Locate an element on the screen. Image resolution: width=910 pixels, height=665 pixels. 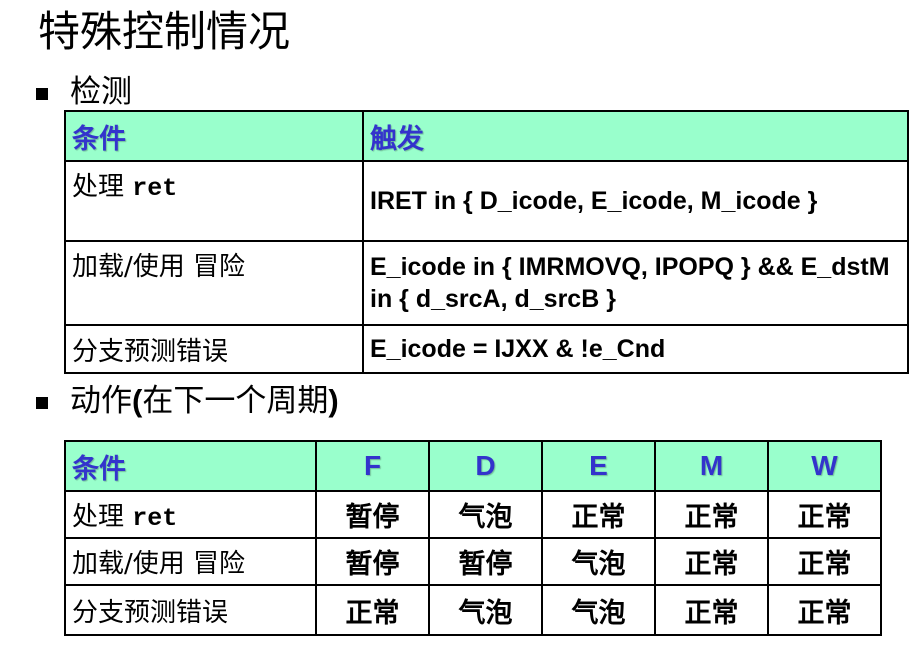
page-title: 特殊控制情况 is located at coordinates (164, 31).